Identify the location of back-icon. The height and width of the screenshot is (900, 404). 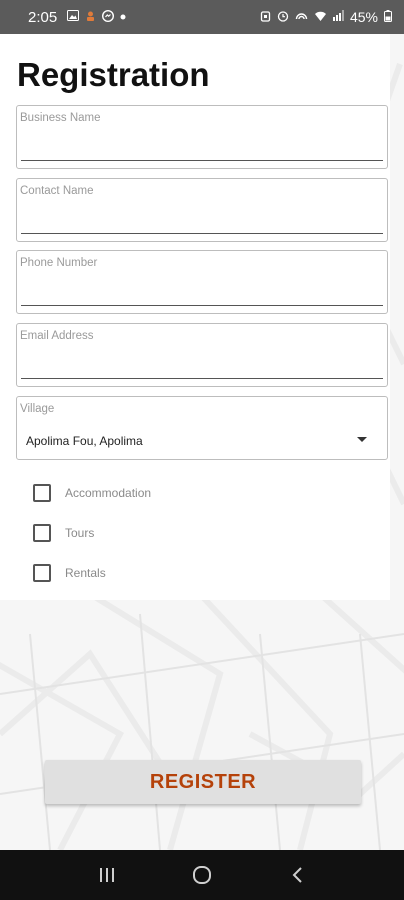
(297, 875).